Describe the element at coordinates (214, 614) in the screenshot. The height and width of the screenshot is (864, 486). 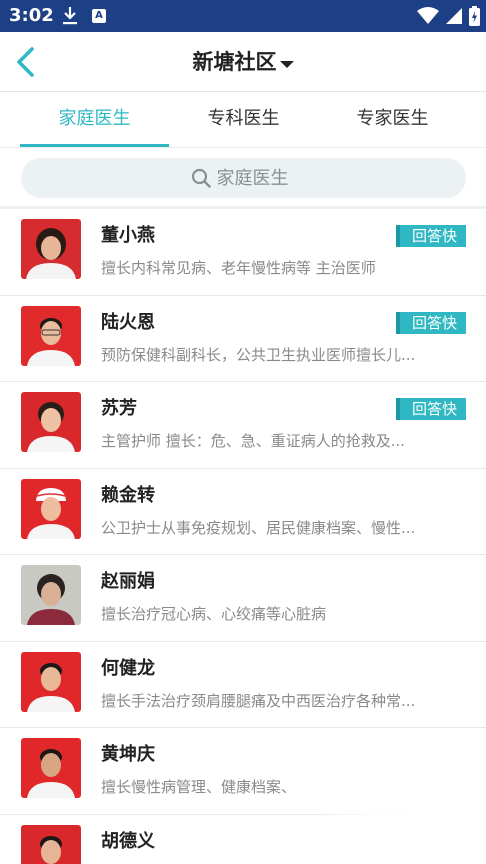
I see `doctor-description: 擅长治疗冠心病、心绞痛等心脏病` at that location.